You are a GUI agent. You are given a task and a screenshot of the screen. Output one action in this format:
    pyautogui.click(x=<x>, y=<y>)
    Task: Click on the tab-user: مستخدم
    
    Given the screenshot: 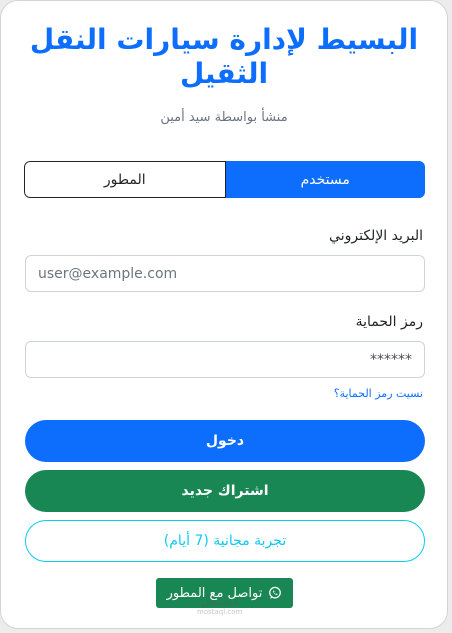 What is the action you would take?
    pyautogui.click(x=325, y=179)
    